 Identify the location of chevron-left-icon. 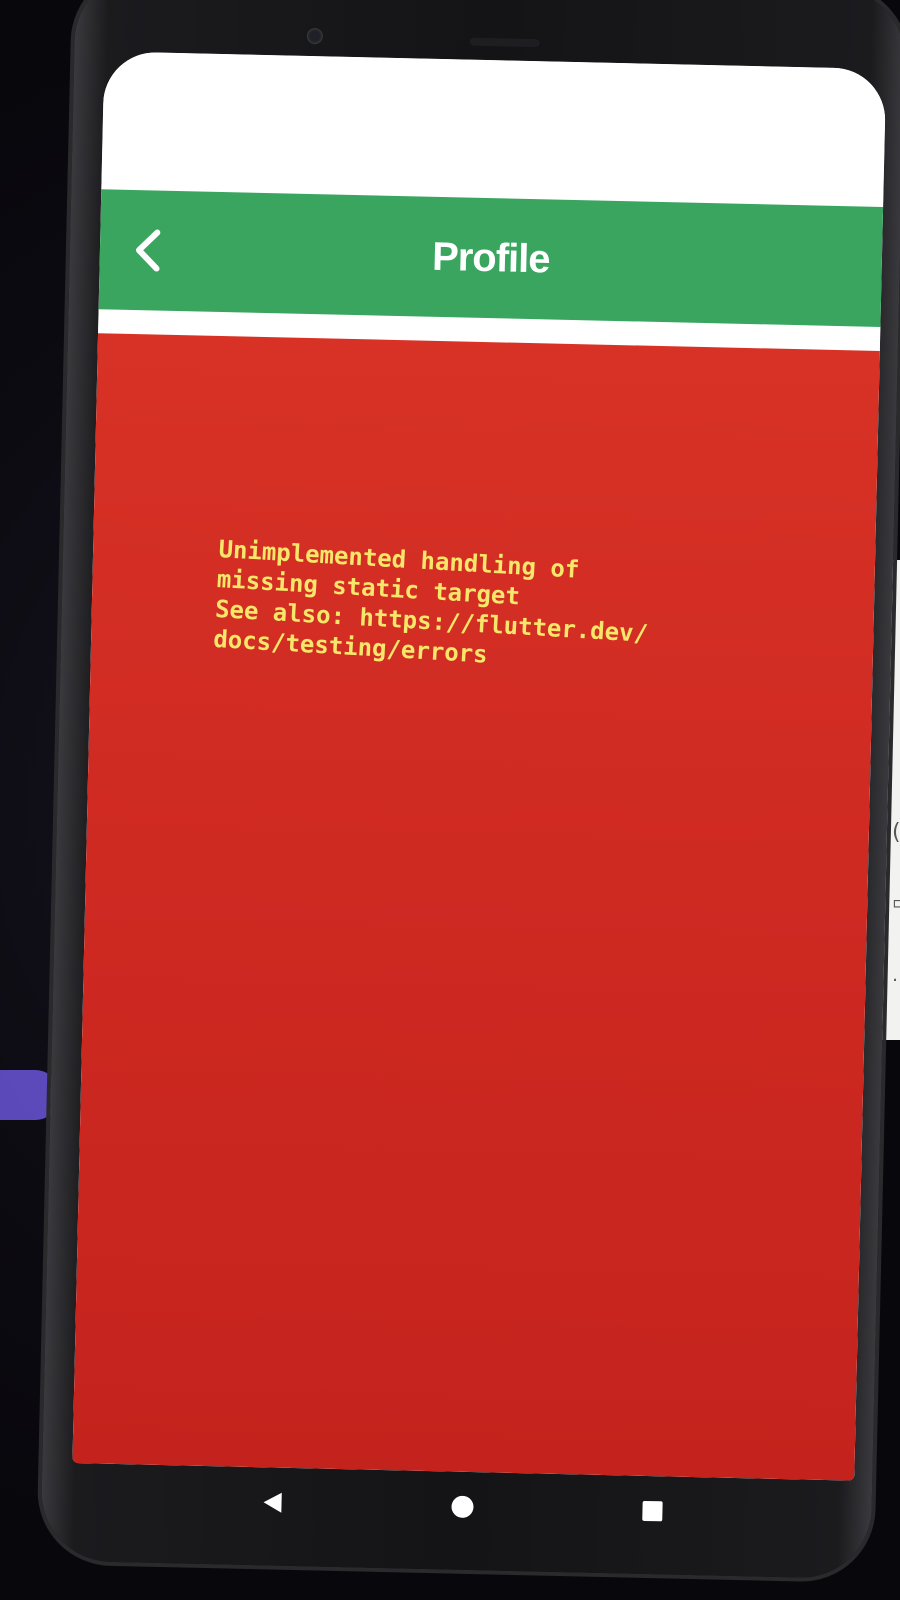
(148, 250).